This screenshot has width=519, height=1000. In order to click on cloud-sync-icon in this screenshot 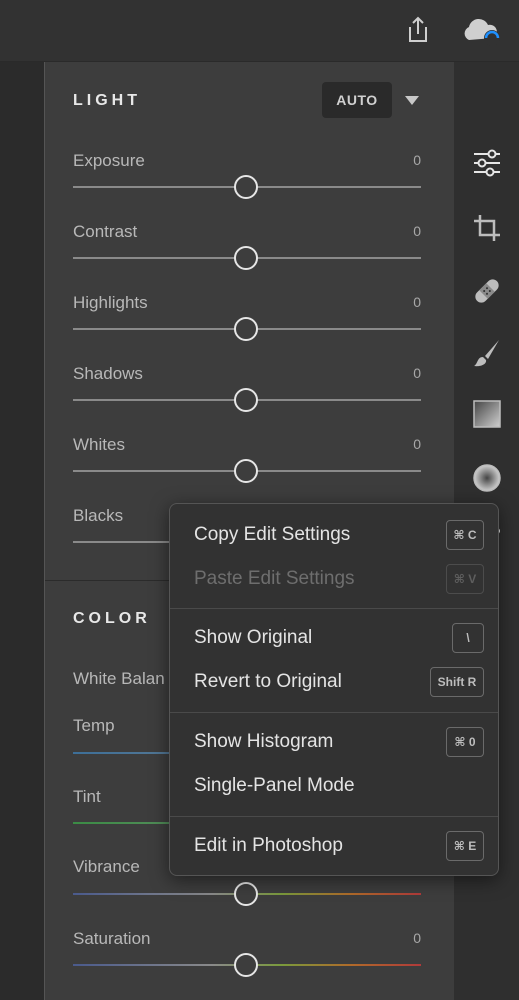, I will do `click(482, 32)`.